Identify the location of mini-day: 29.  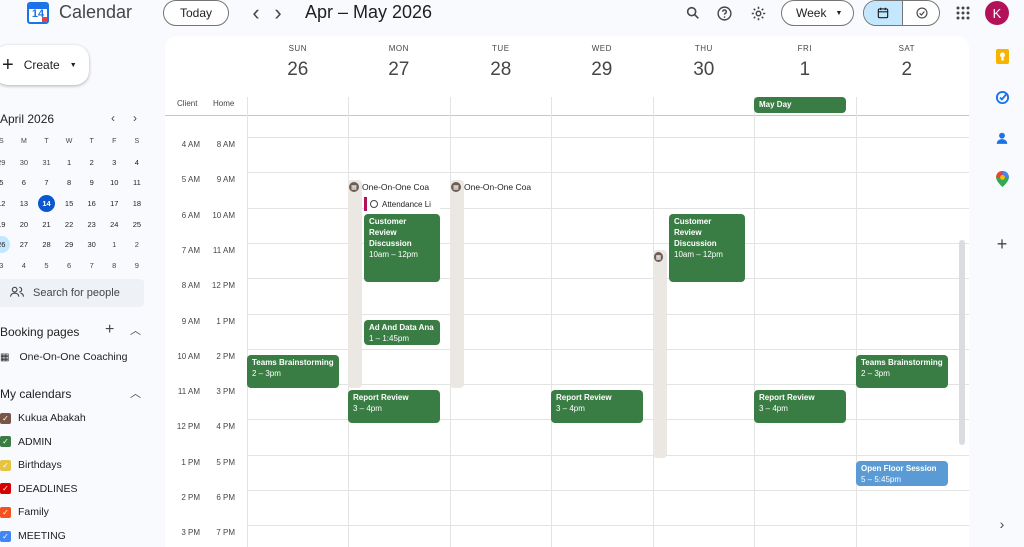
(69, 245).